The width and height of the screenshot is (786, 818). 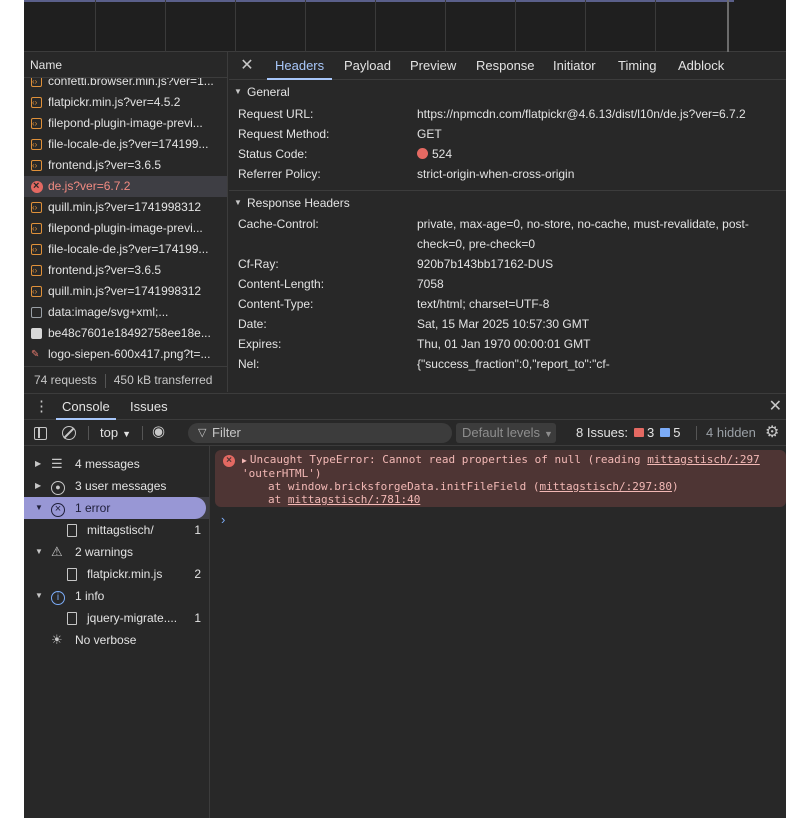 I want to click on request-row: de.js?ver=6.7.2, so click(x=125, y=186).